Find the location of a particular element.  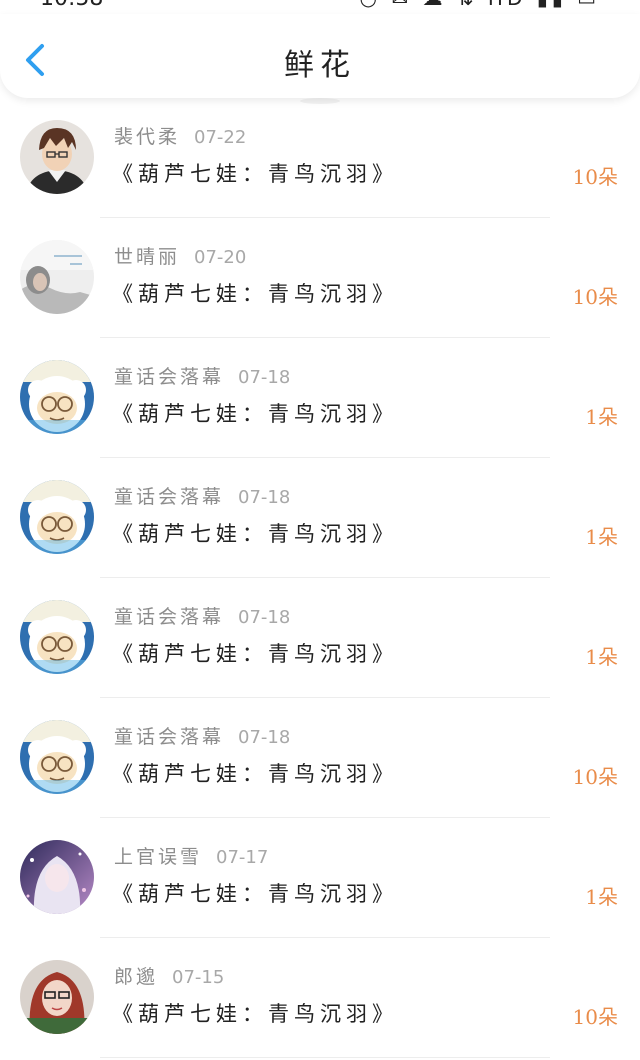

header-shadow is located at coordinates (320, 101).